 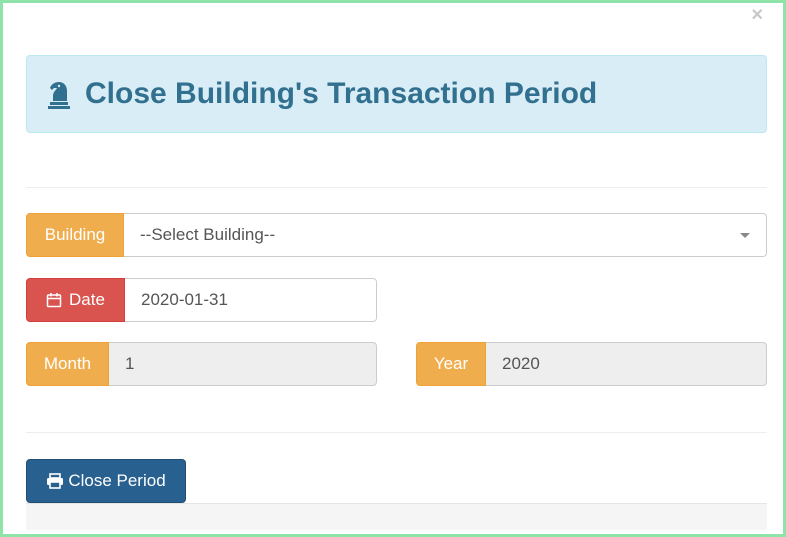 I want to click on modal-title: Close Building's Transaction Period, so click(x=341, y=93).